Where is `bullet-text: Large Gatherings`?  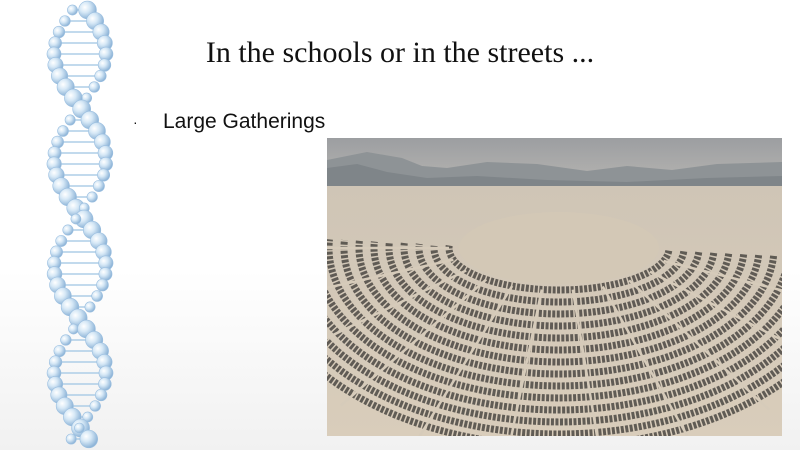 bullet-text: Large Gatherings is located at coordinates (244, 121).